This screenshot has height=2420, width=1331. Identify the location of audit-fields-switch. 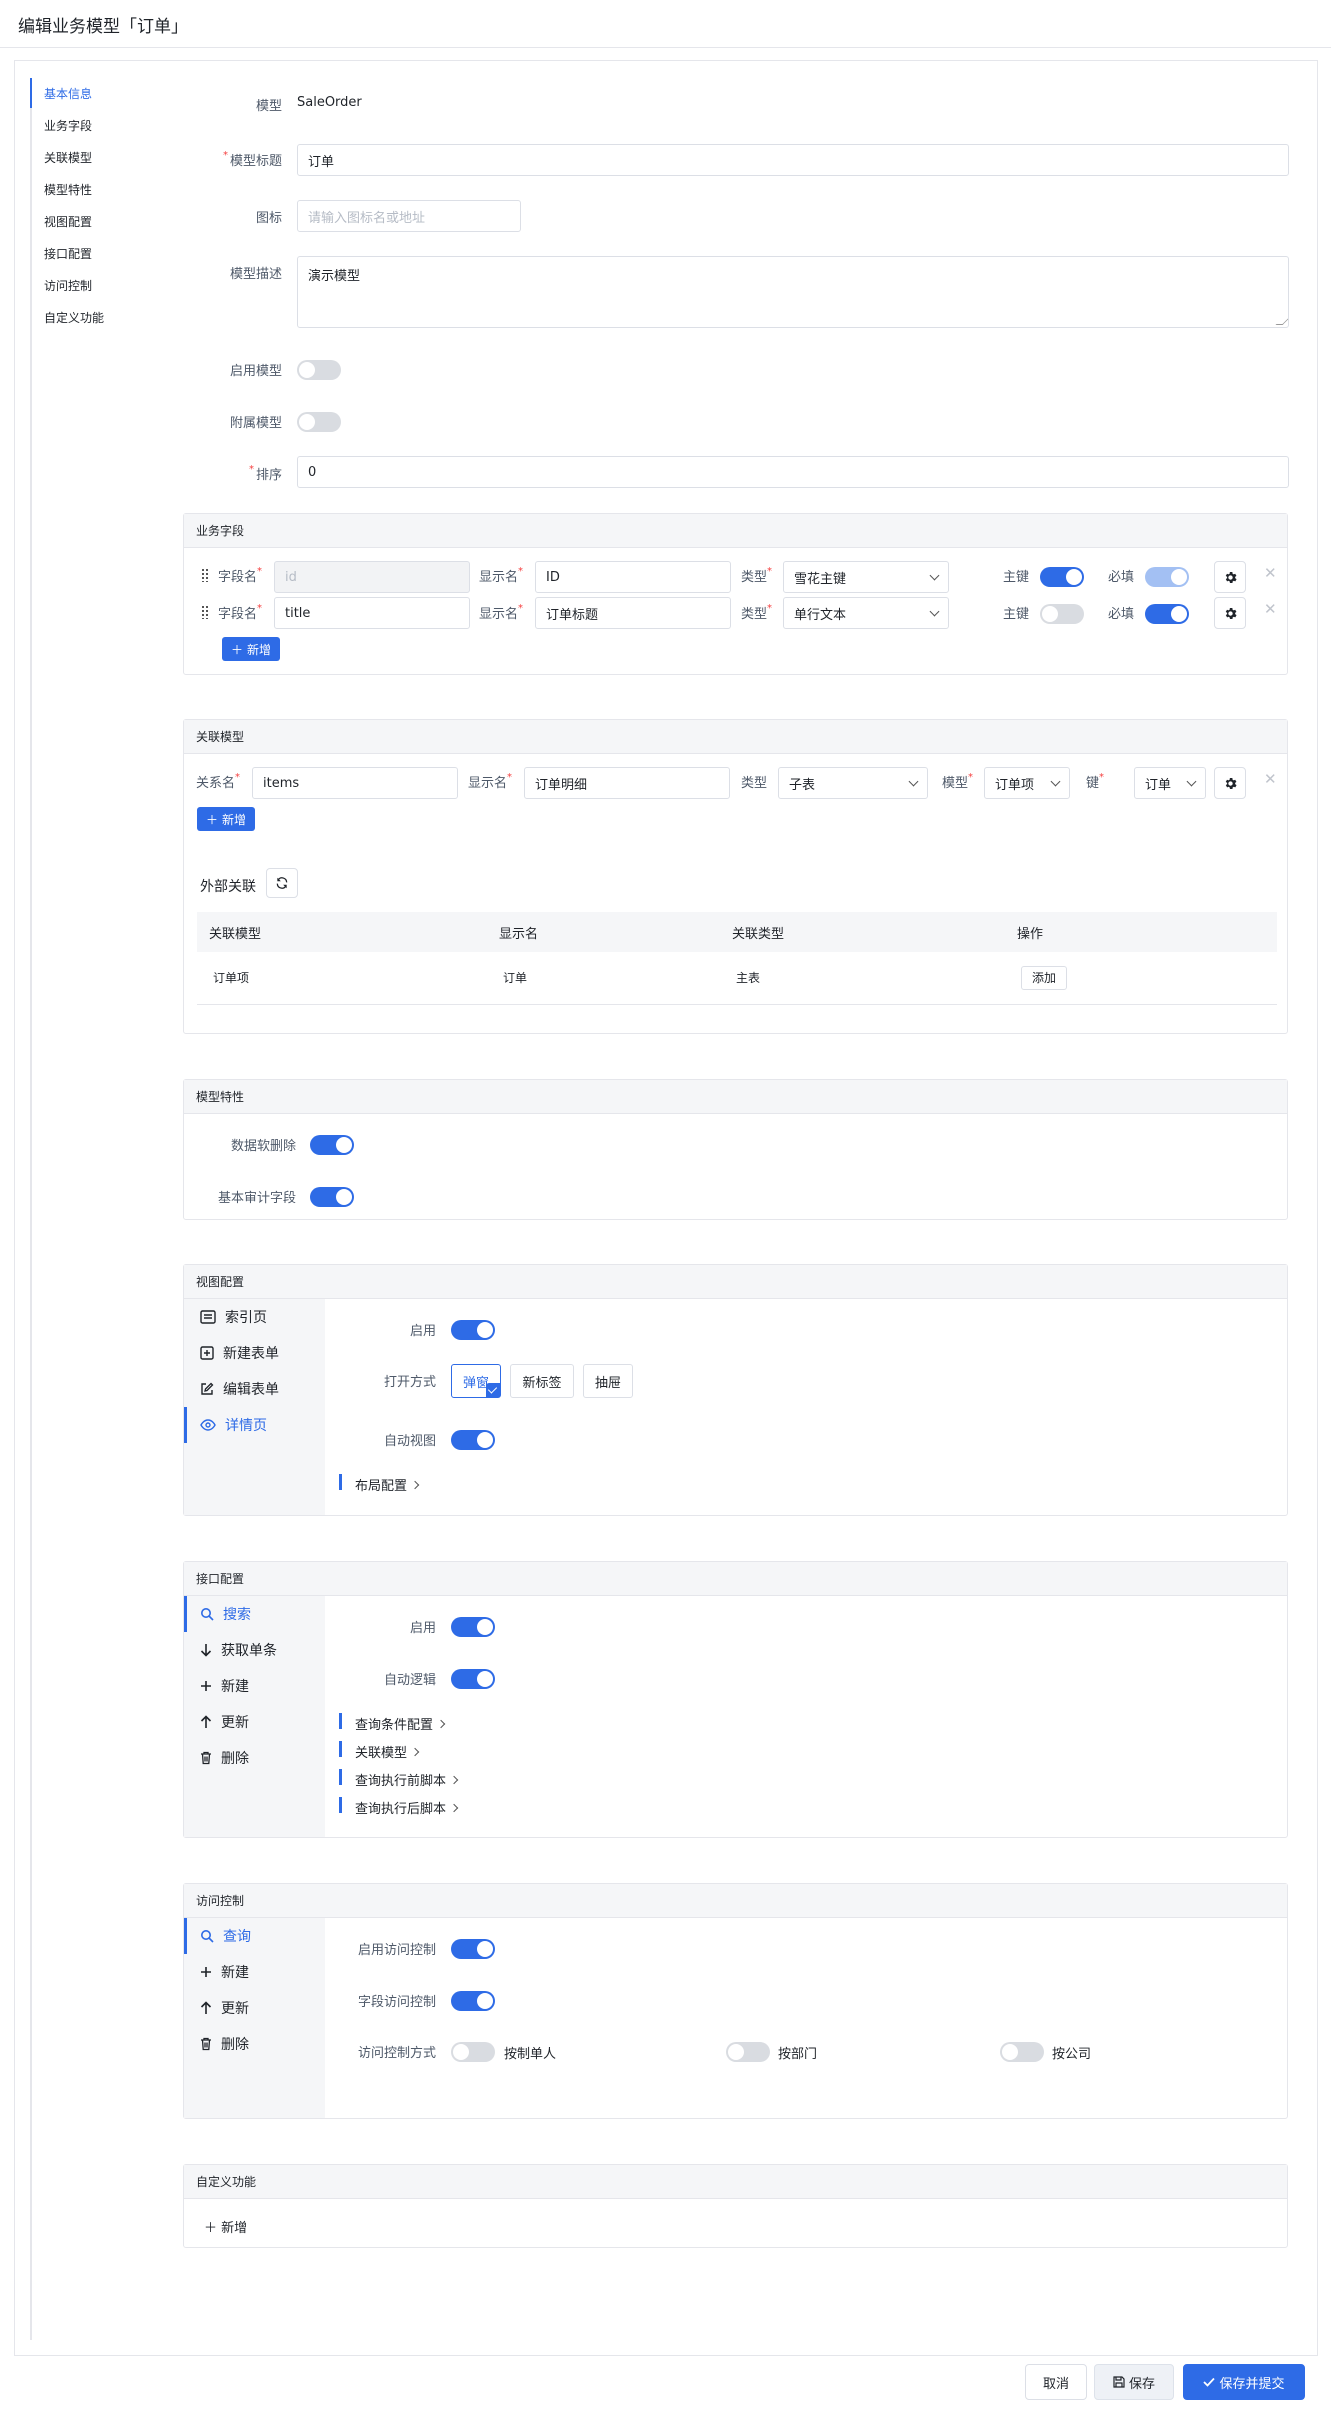
(332, 1197).